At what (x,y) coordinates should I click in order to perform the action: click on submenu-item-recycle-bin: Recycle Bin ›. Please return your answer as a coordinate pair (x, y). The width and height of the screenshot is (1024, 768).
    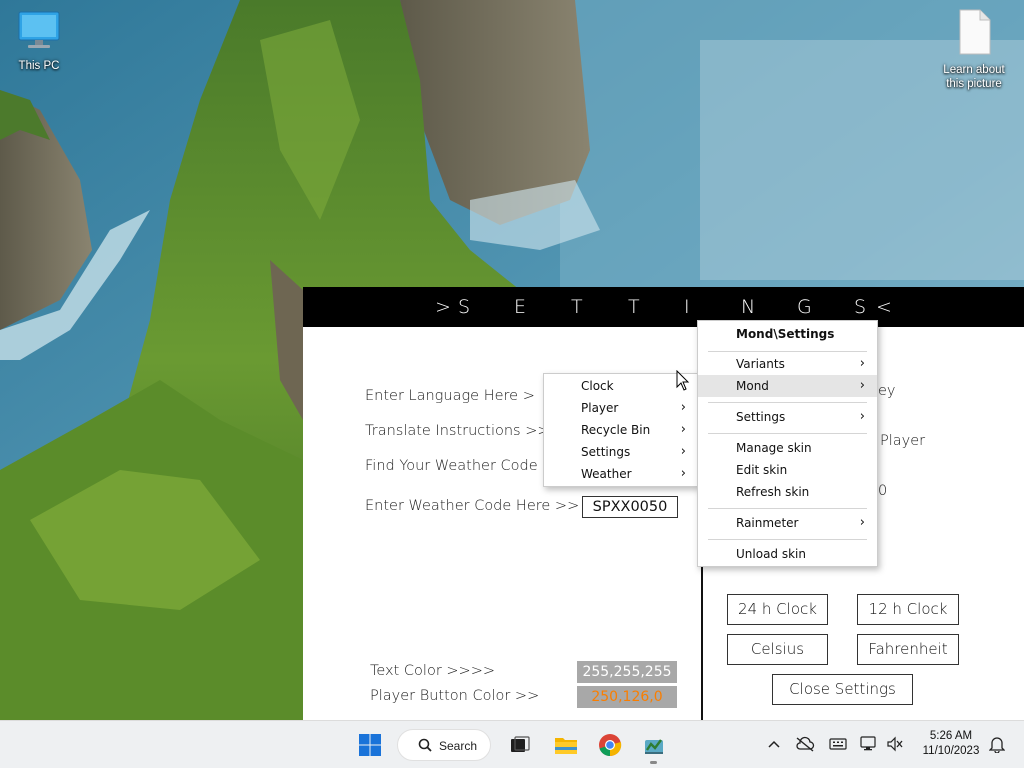
    Looking at the image, I should click on (621, 430).